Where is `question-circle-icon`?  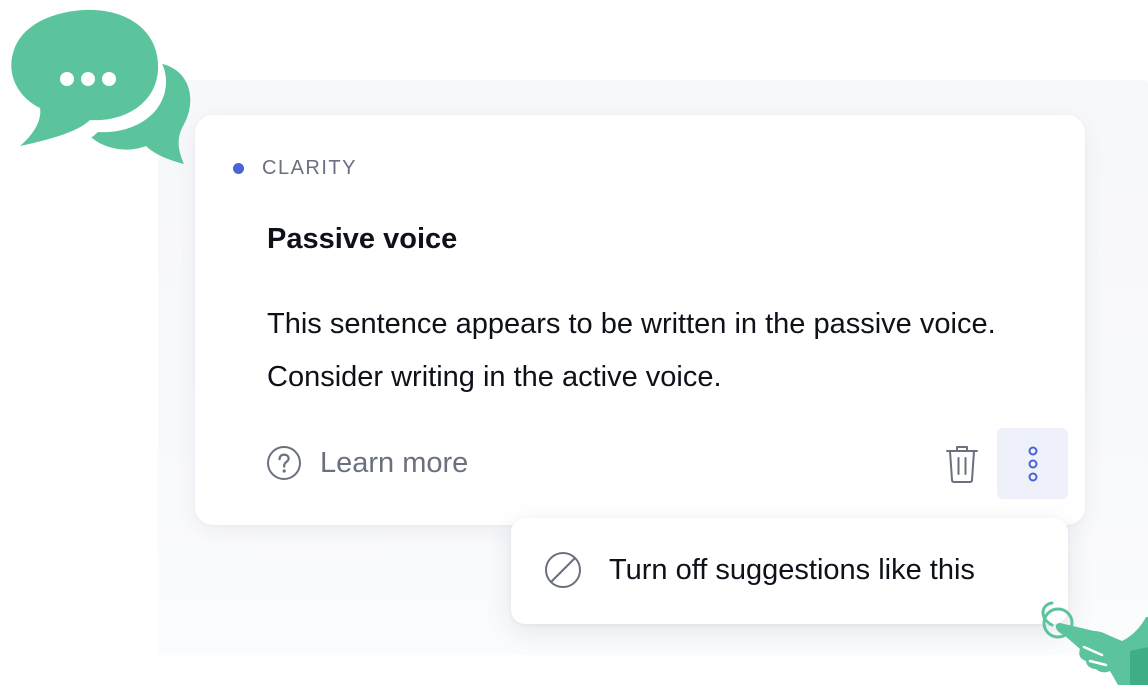 question-circle-icon is located at coordinates (284, 463).